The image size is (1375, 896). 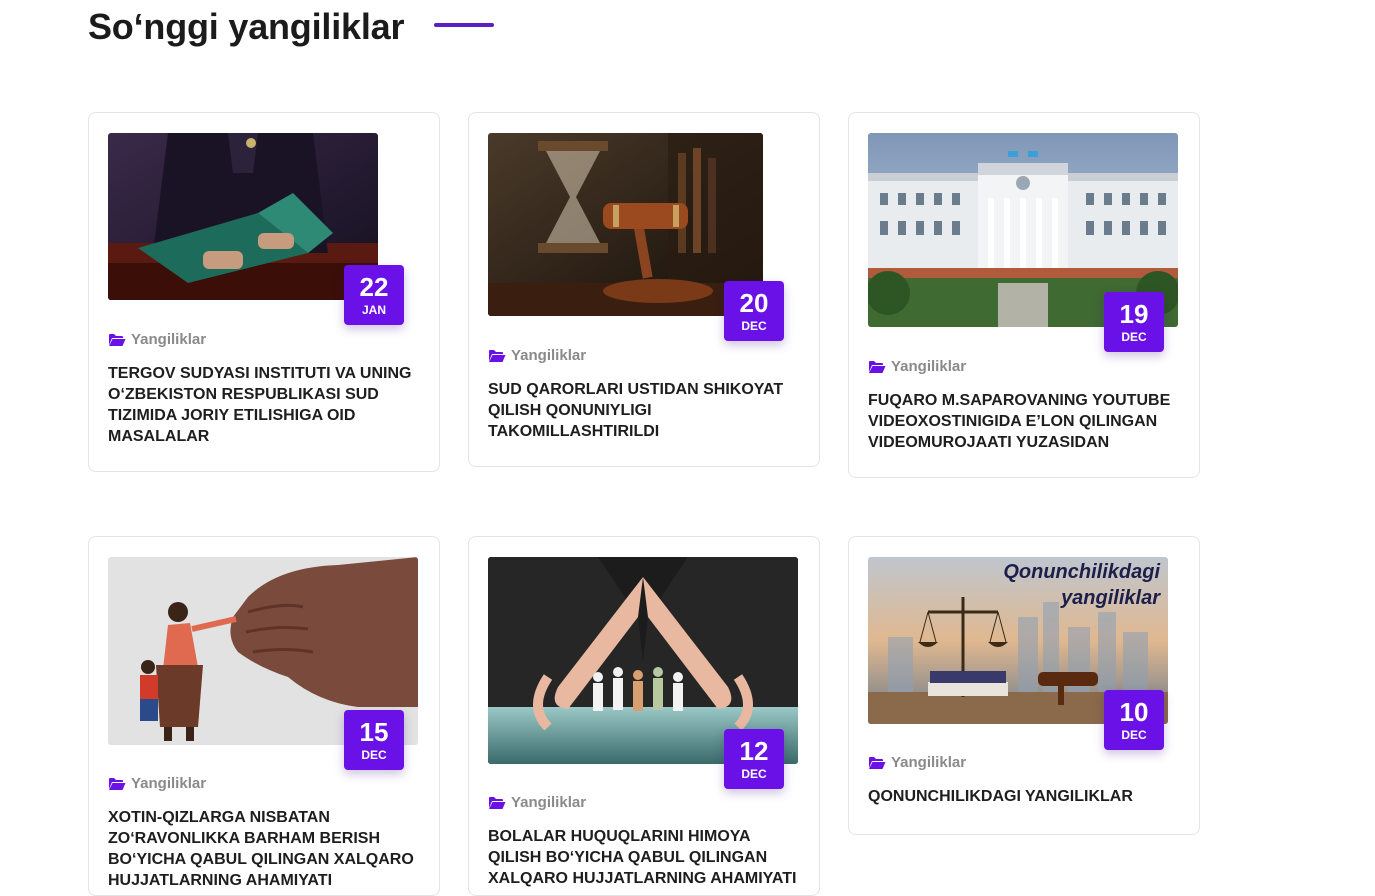 I want to click on date-badge: 20 DEC, so click(x=754, y=311).